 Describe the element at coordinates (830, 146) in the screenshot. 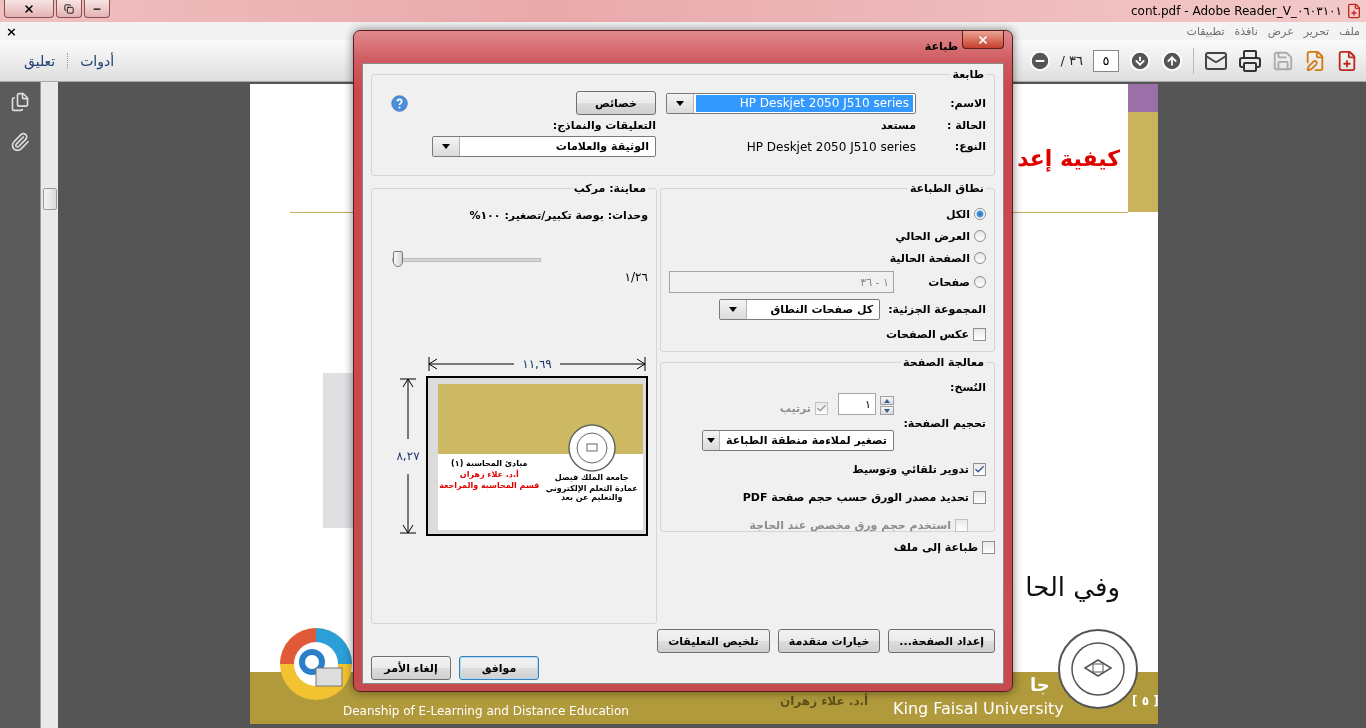

I see `type-value: HP Deskjet 2050 J510 series` at that location.